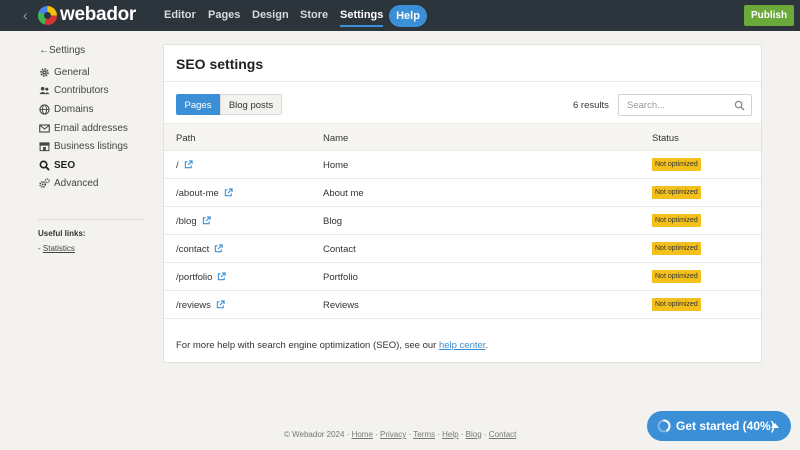 The height and width of the screenshot is (450, 800). I want to click on webador-logo-icon, so click(47, 15).